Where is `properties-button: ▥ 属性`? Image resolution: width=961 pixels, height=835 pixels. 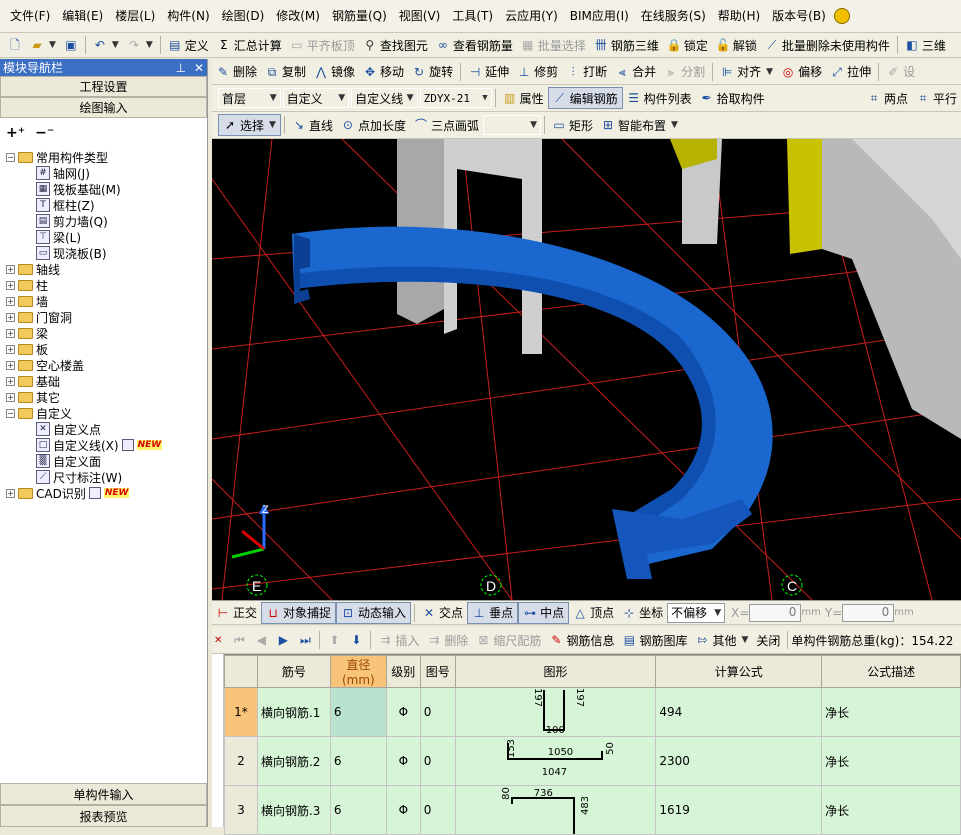
properties-button: ▥ 属性 is located at coordinates (523, 98).